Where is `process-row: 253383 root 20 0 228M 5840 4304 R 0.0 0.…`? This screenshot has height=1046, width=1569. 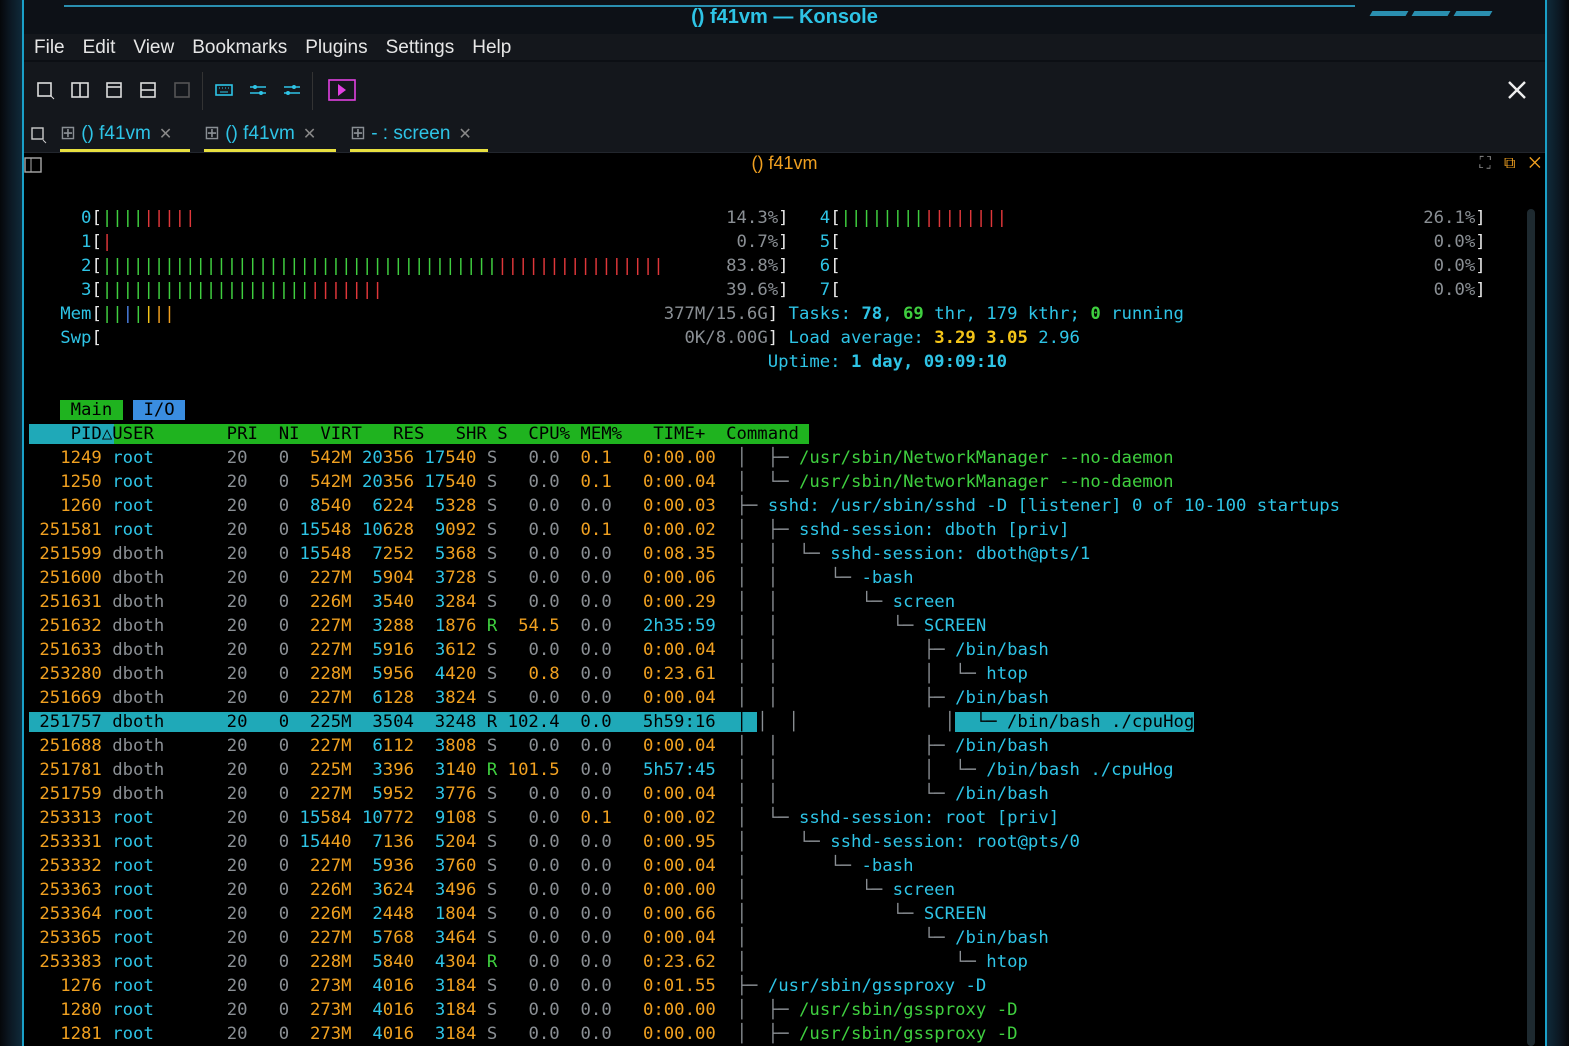 process-row: 253383 root 20 0 228M 5840 4304 R 0.0 0.… is located at coordinates (757, 962).